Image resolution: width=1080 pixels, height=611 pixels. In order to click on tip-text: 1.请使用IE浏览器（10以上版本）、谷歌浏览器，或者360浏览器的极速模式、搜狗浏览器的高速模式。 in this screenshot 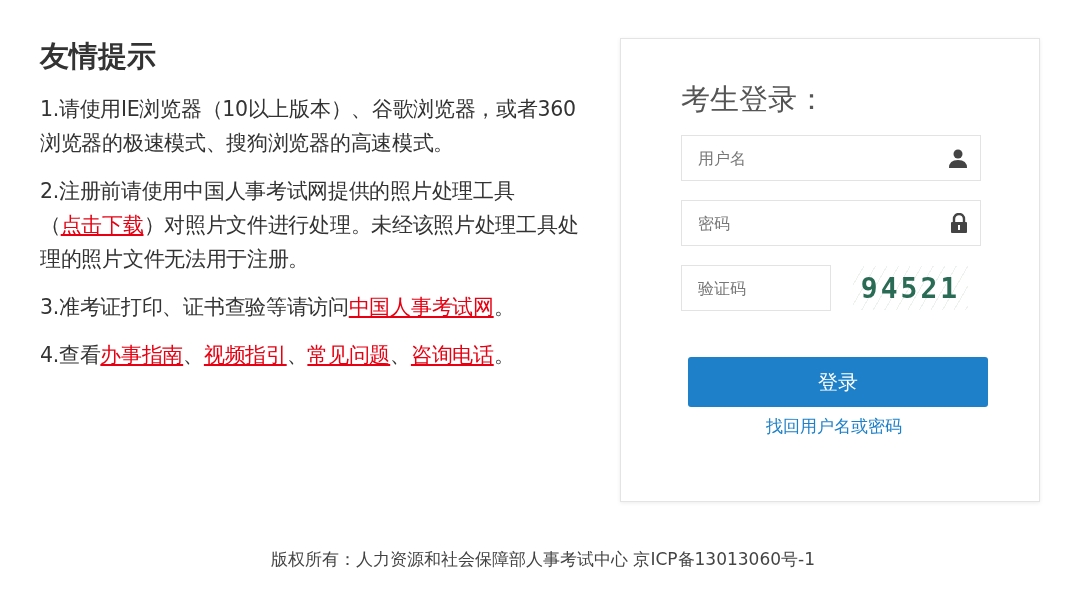, I will do `click(308, 126)`.